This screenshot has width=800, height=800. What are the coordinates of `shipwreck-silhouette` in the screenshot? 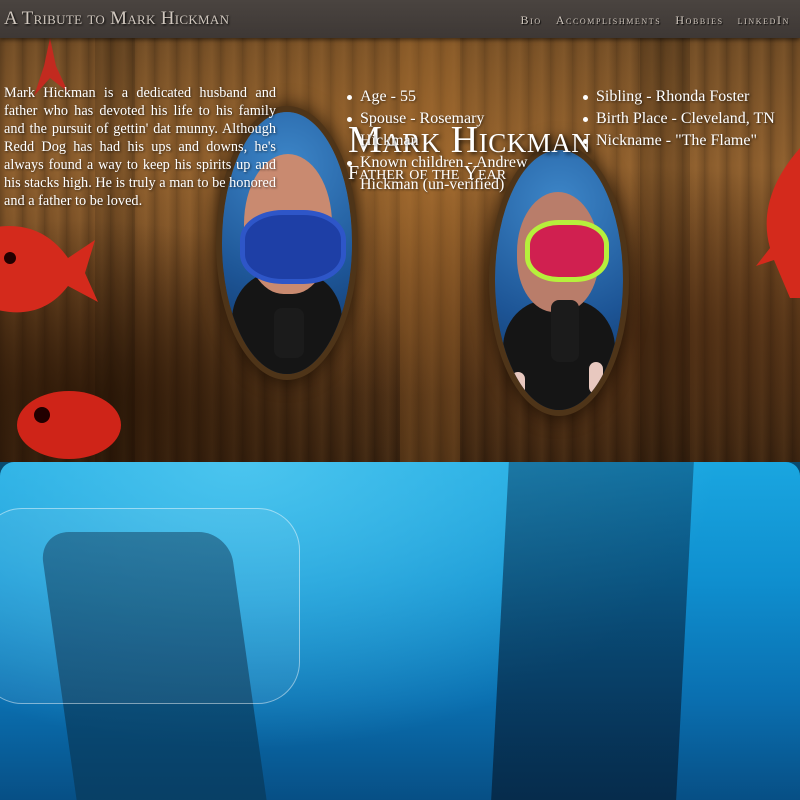 It's located at (592, 631).